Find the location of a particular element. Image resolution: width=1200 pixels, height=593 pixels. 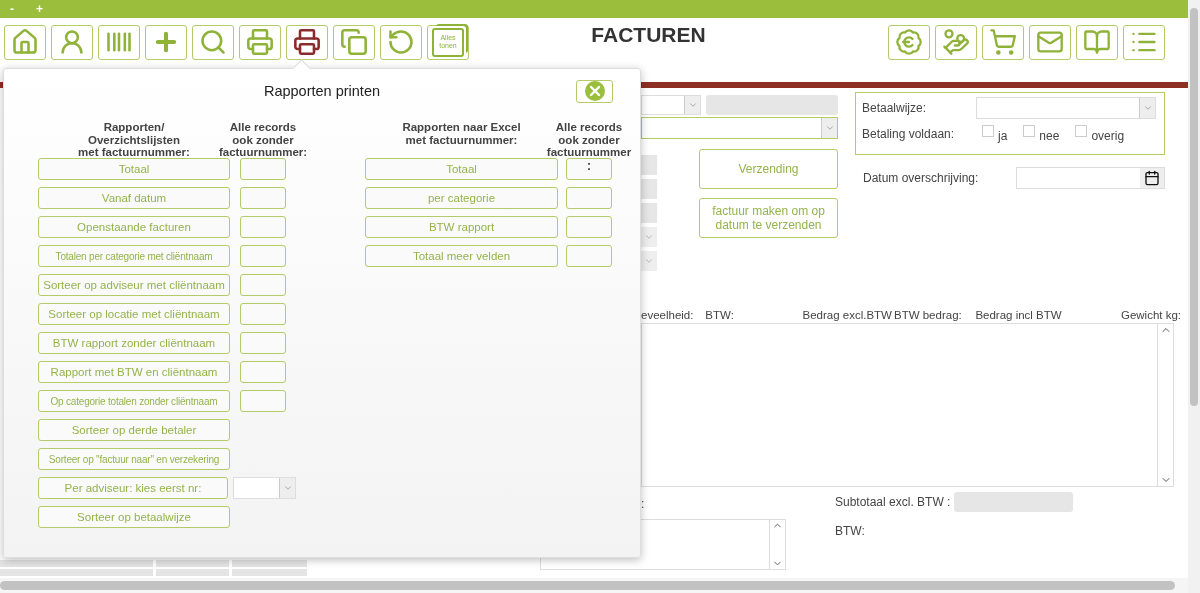

column-heading: Rapporten/ Overzichtslijsten met factuurnummer: is located at coordinates (134, 139).